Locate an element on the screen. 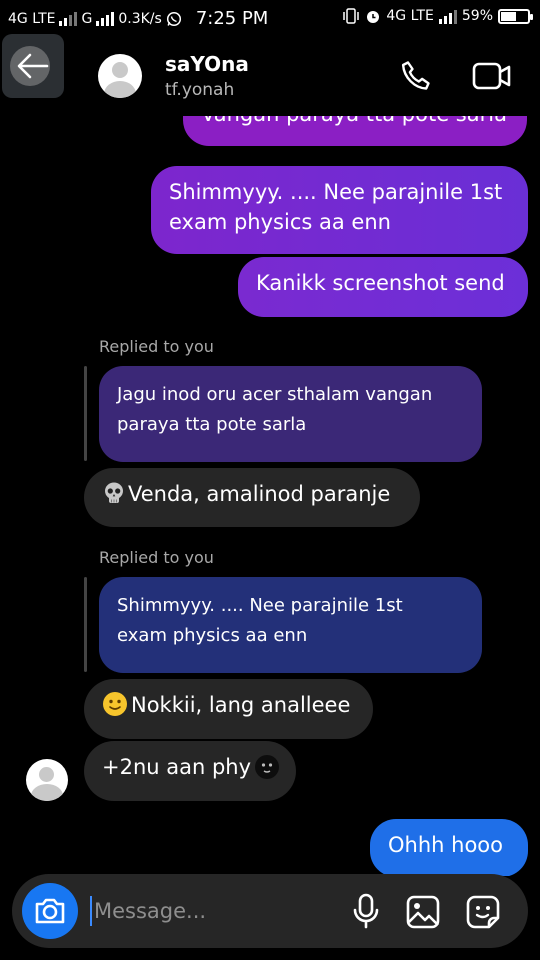 This screenshot has width=540, height=960. message-text: Ohhh hooo is located at coordinates (445, 845).